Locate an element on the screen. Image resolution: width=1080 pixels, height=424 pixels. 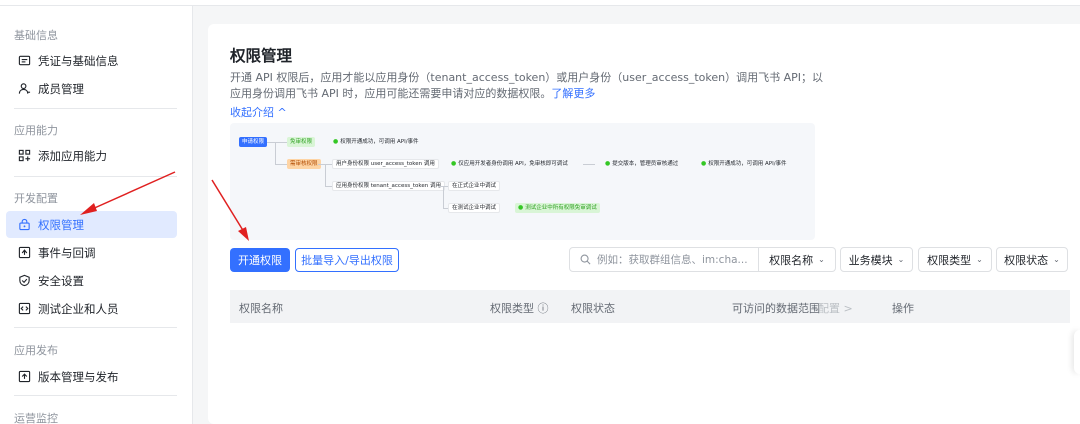
user-icon is located at coordinates (24, 89).